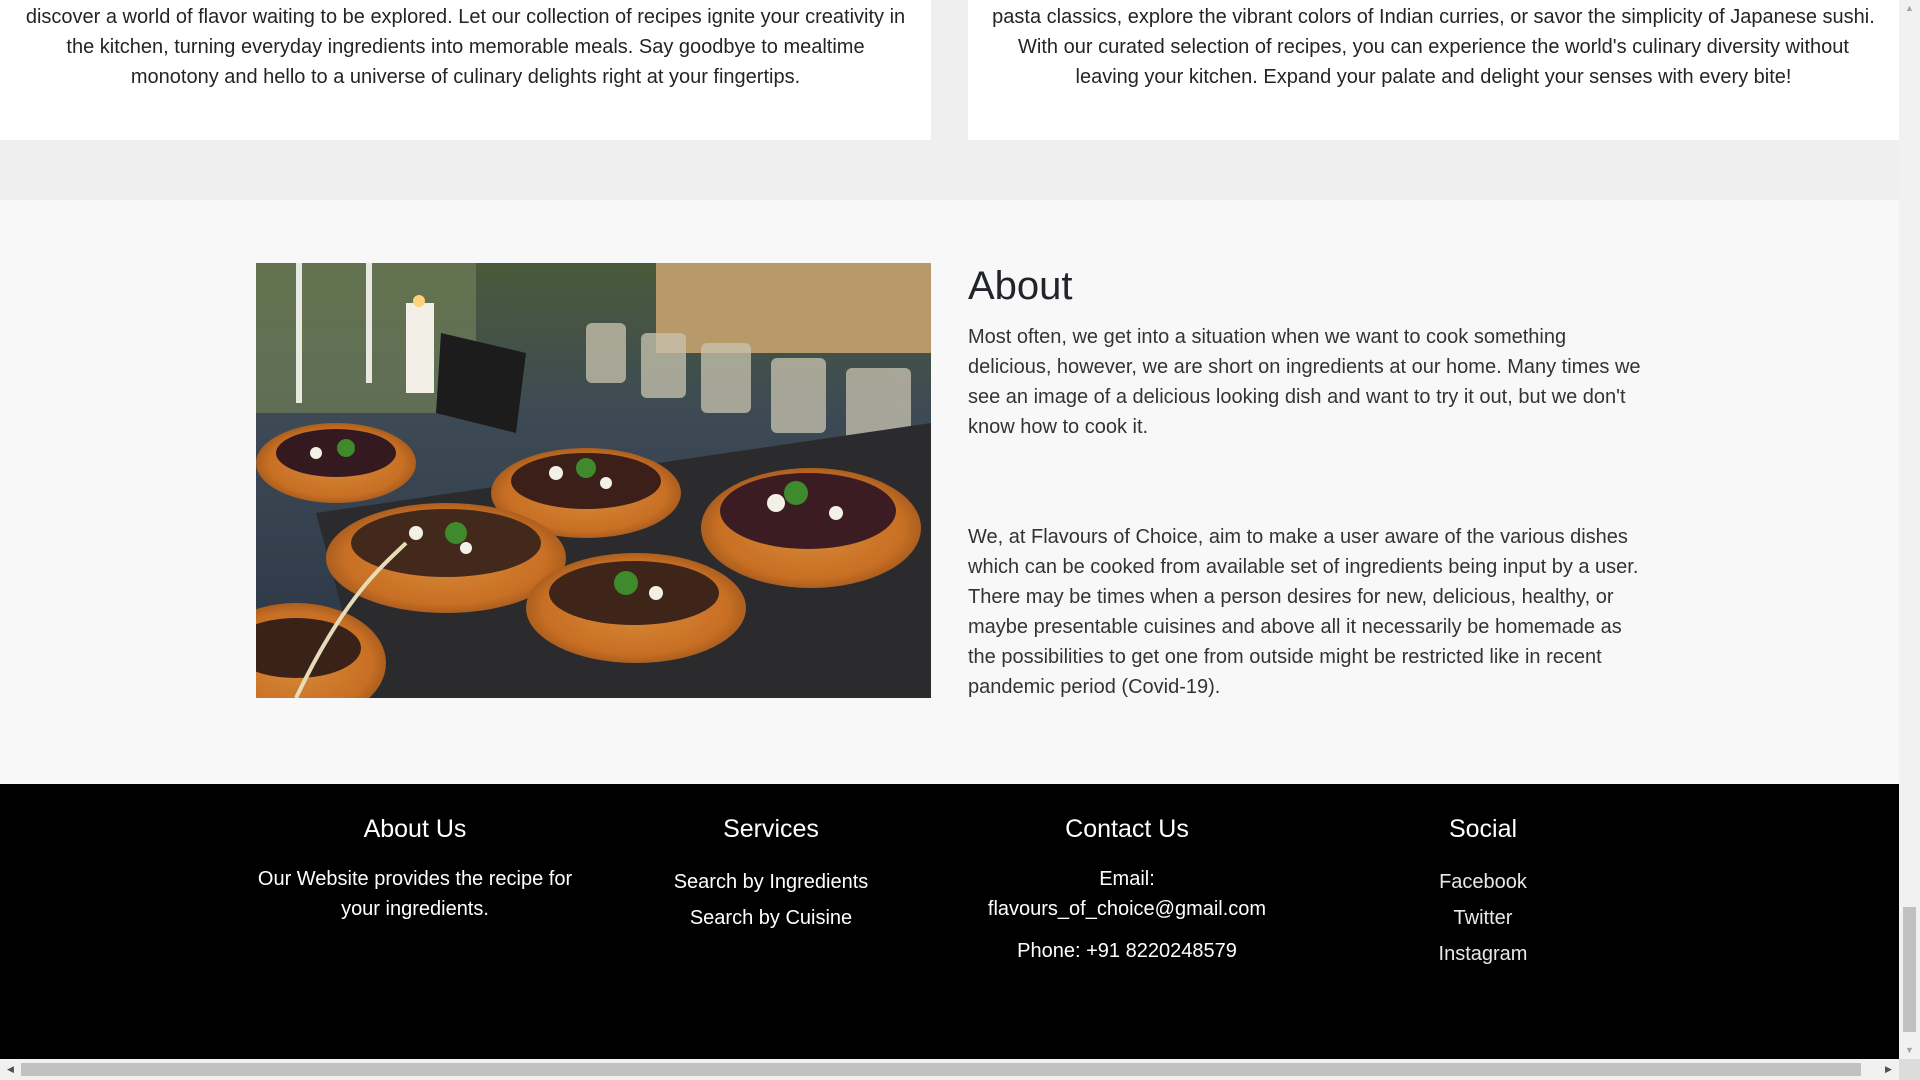  Describe the element at coordinates (771, 918) in the screenshot. I see `search-by-cuisine-link: Search by Cuisine` at that location.